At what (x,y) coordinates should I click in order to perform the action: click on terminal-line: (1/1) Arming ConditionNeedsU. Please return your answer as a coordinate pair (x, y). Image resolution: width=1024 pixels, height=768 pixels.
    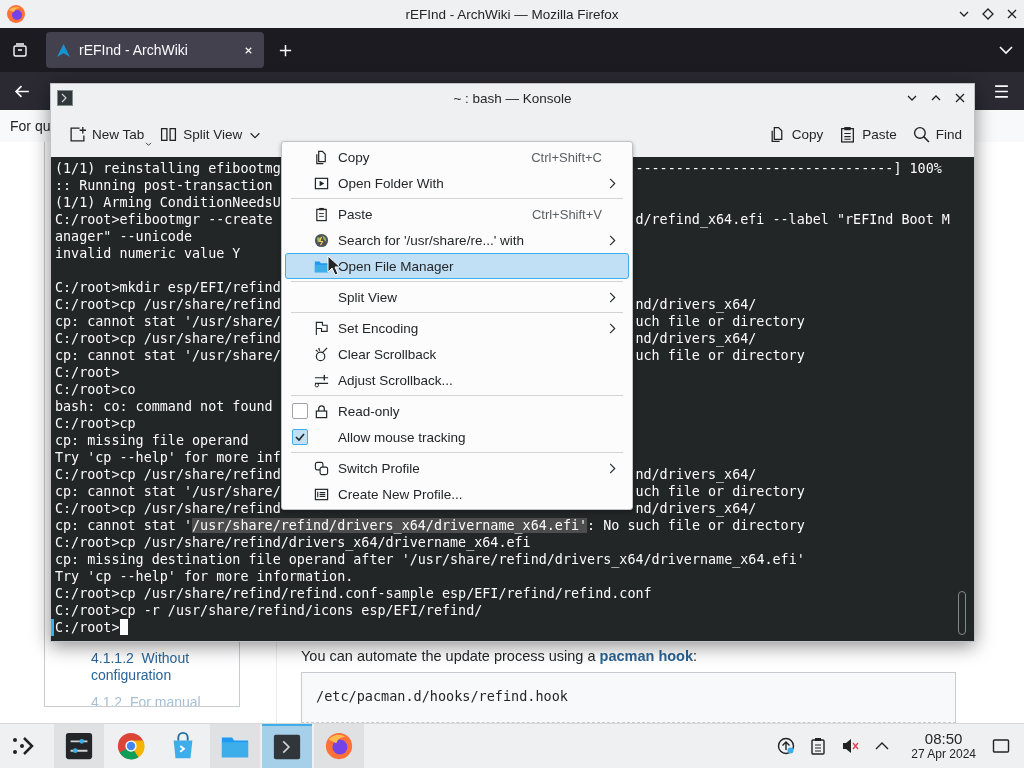
    Looking at the image, I should click on (168, 202).